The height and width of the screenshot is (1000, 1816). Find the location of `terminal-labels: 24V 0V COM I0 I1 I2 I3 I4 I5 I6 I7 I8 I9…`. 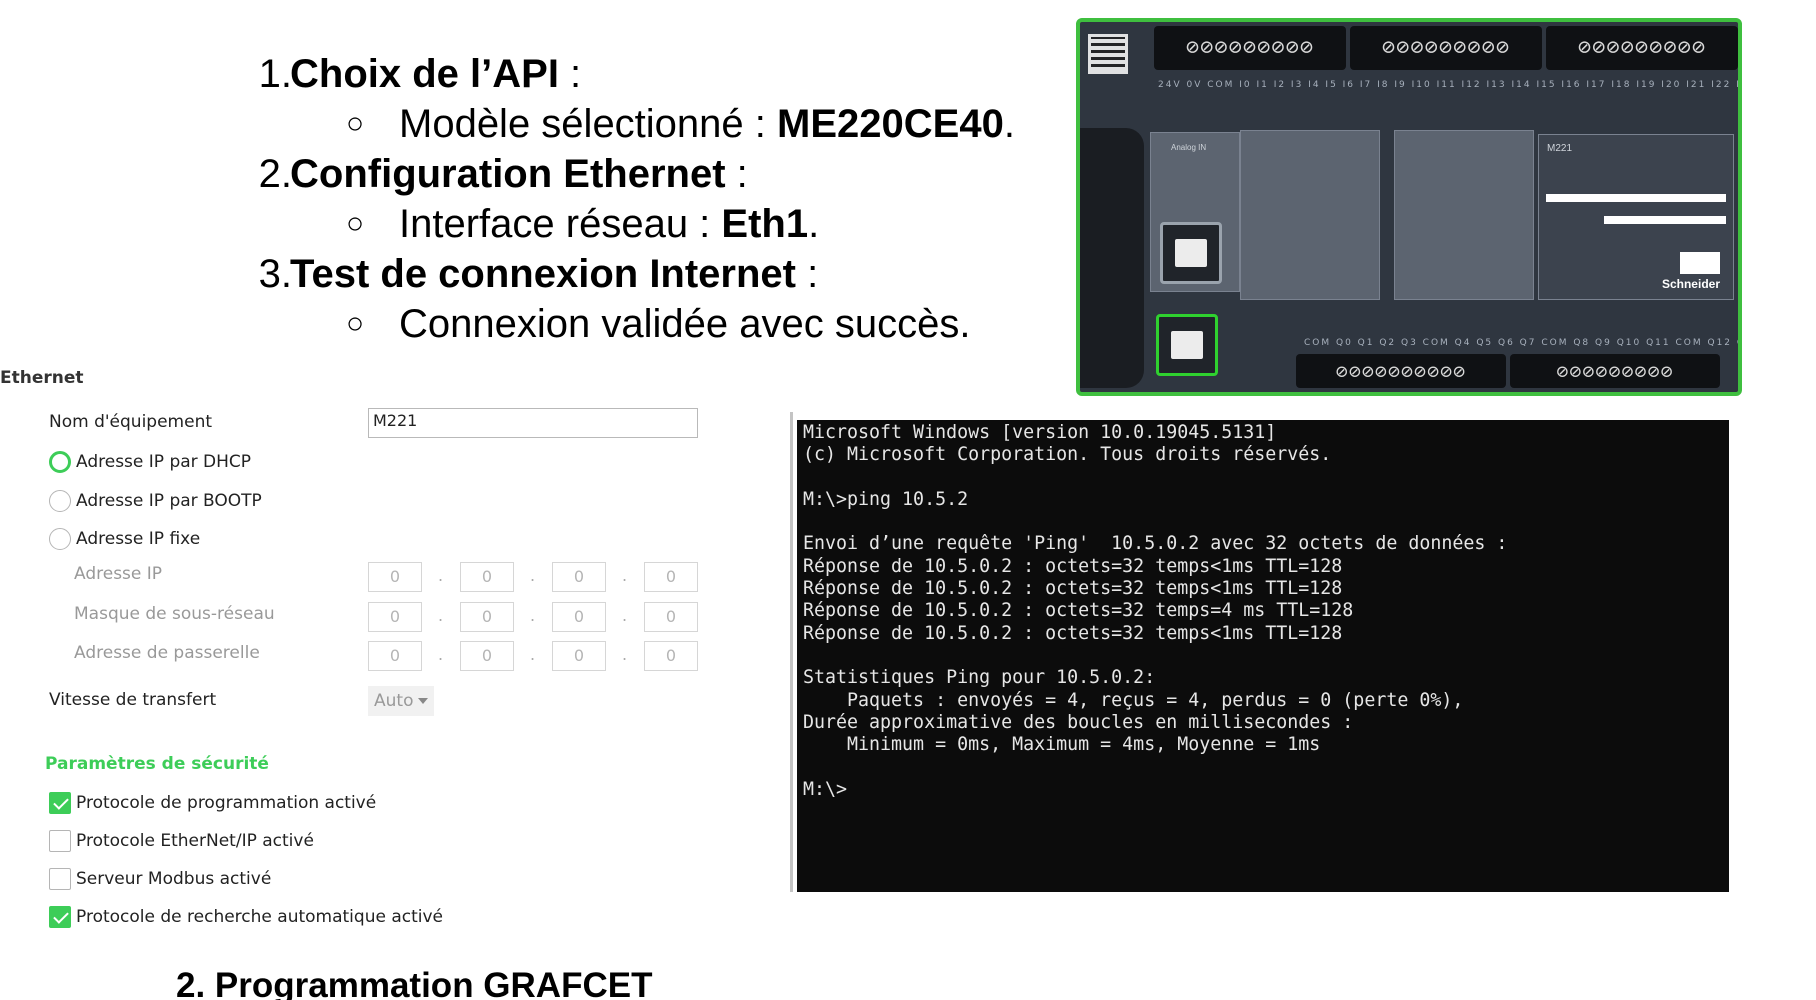

terminal-labels: 24V 0V COM I0 I1 I2 I3 I4 I5 I6 I7 I8 I9… is located at coordinates (1450, 85).